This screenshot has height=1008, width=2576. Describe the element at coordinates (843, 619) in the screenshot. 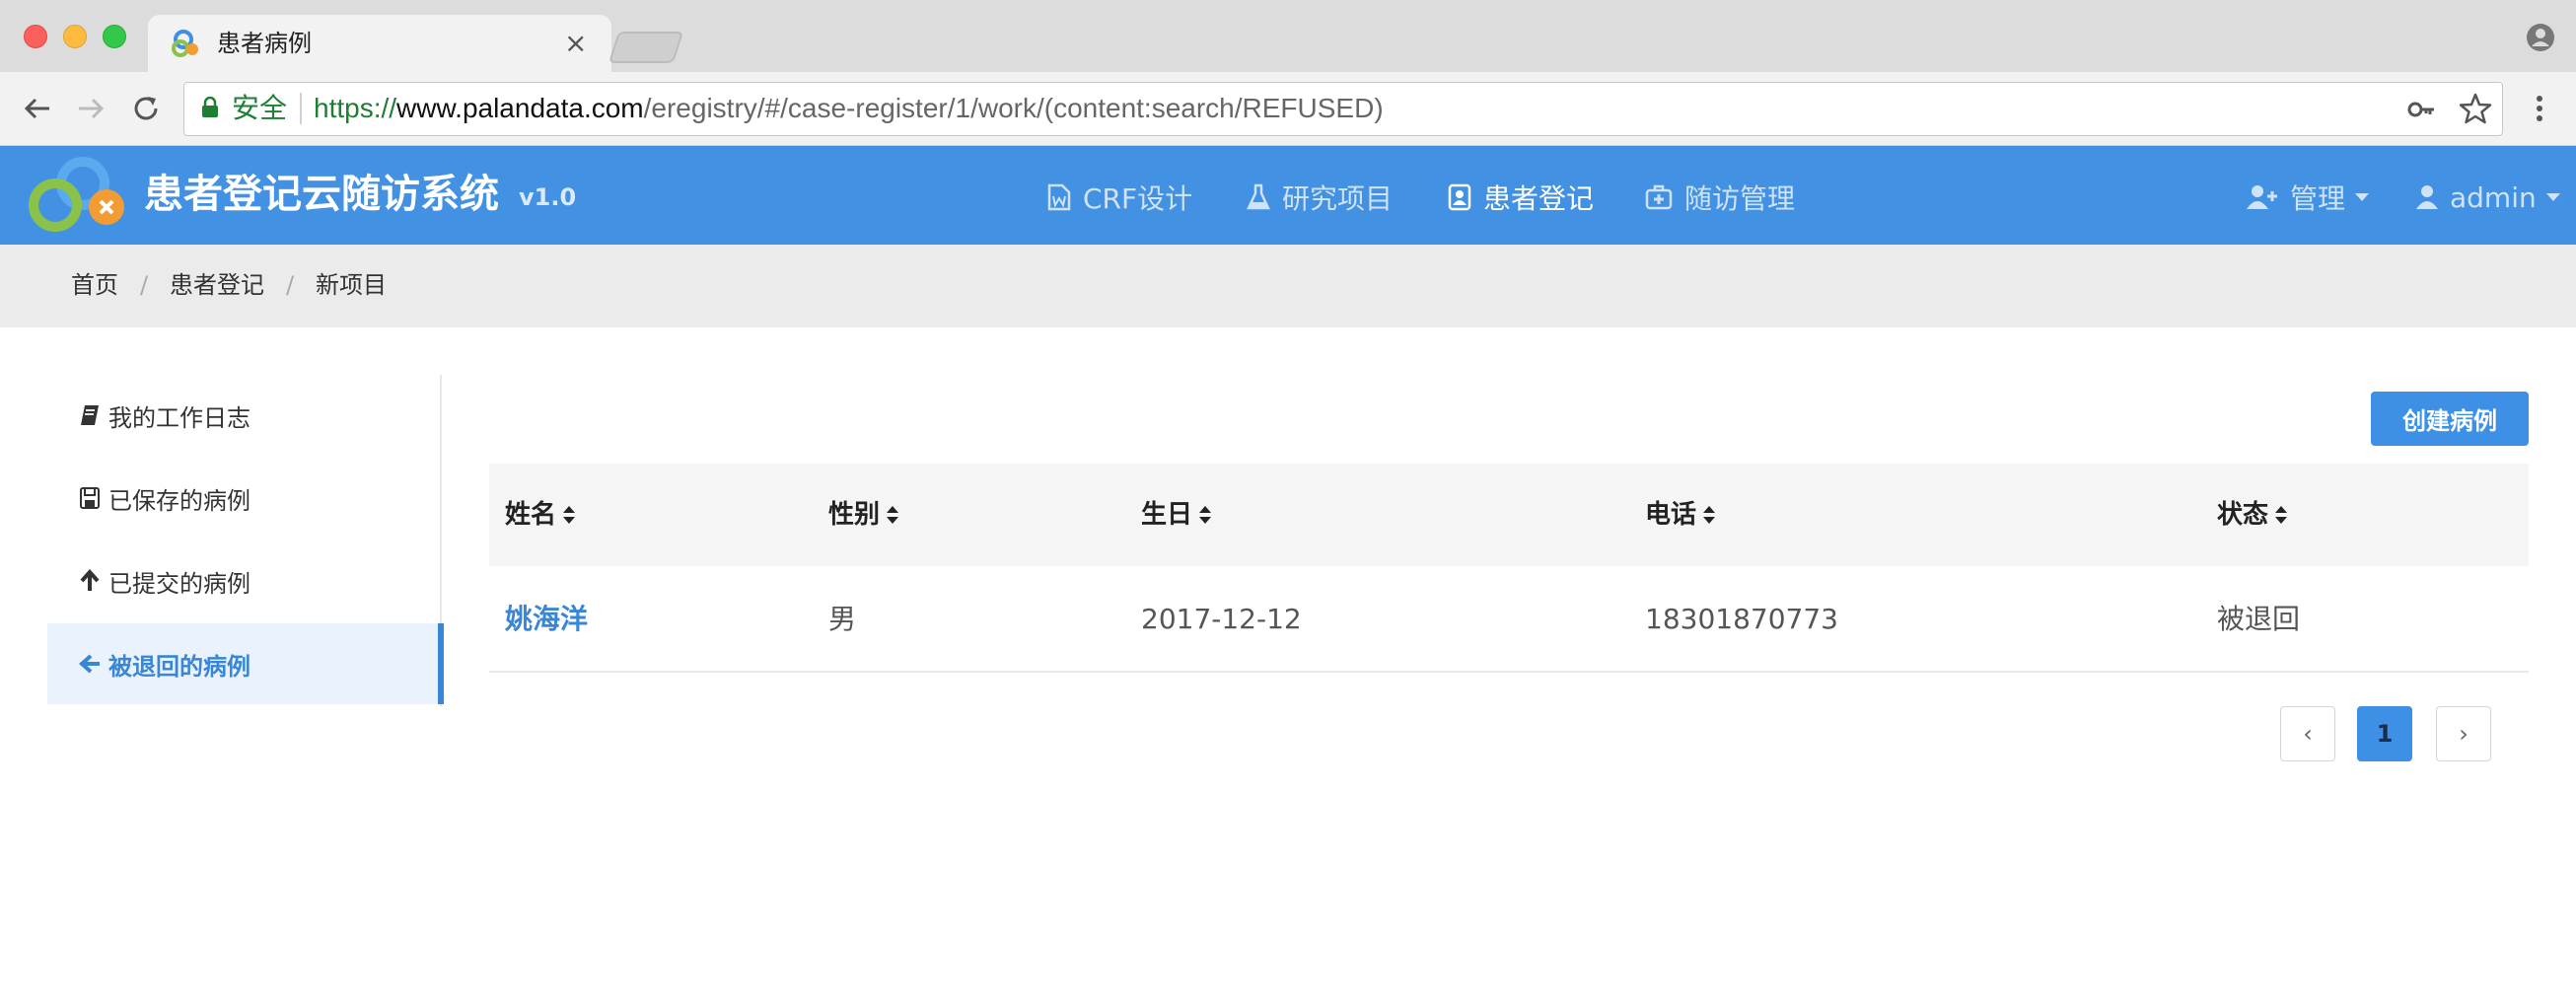

I see `patient-gender: 男` at that location.